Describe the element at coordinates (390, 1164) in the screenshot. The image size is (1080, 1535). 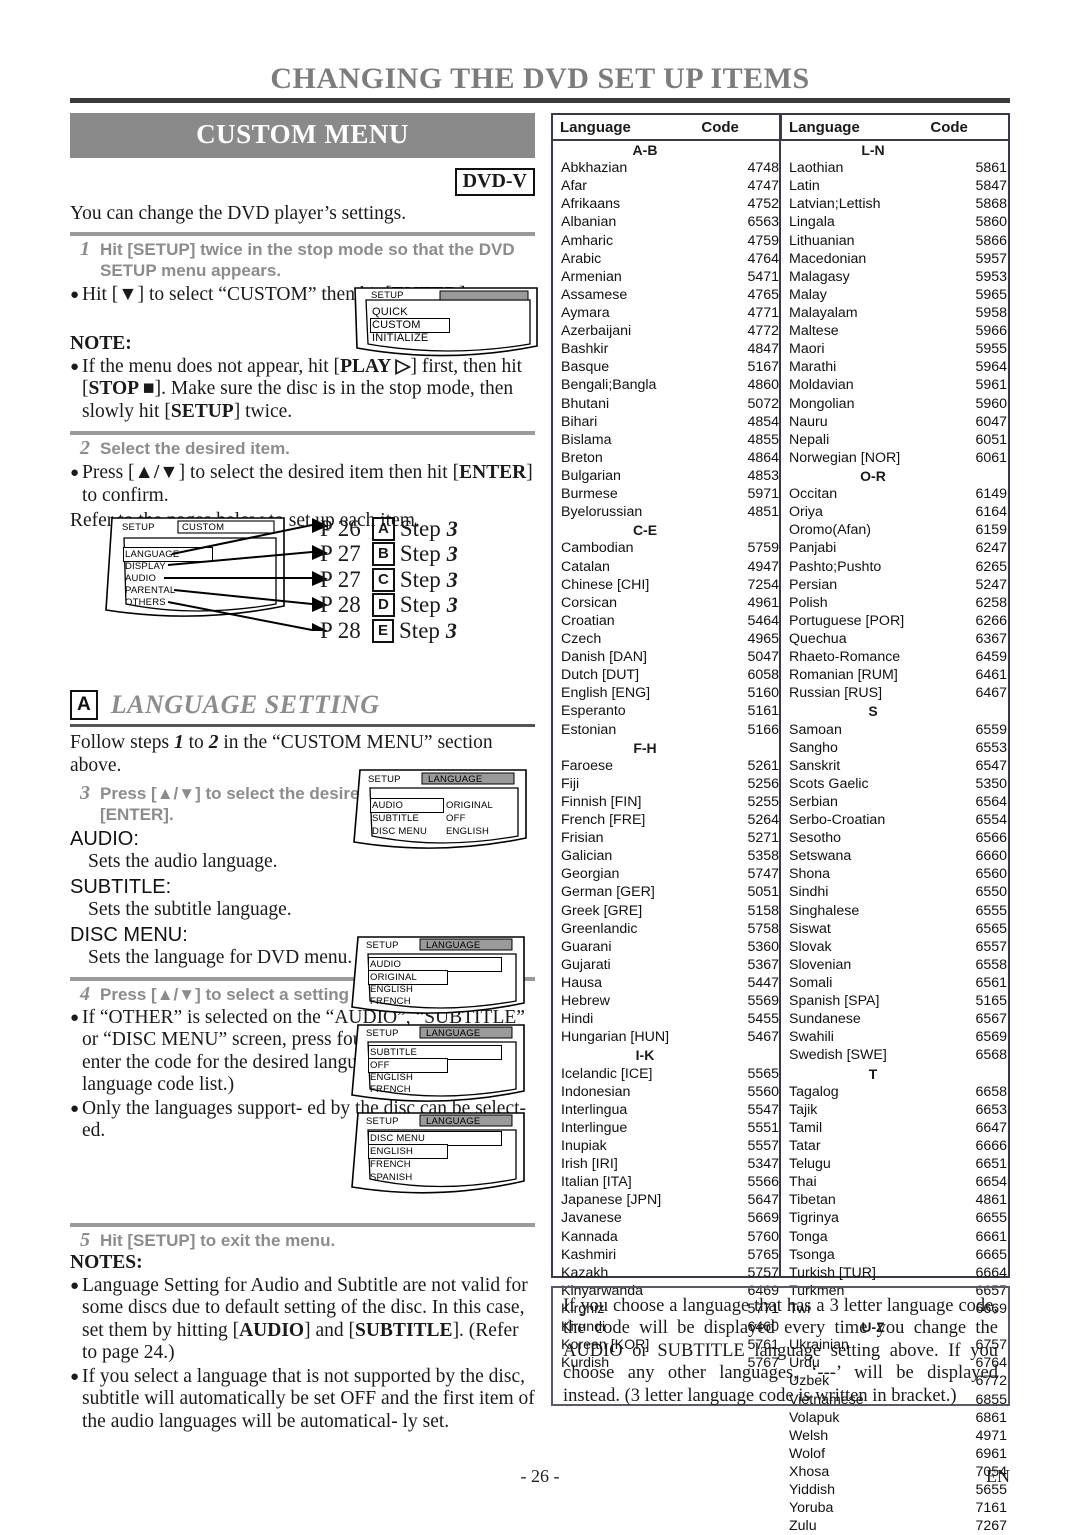
I see `osd-discmenu-french: FRENCH` at that location.